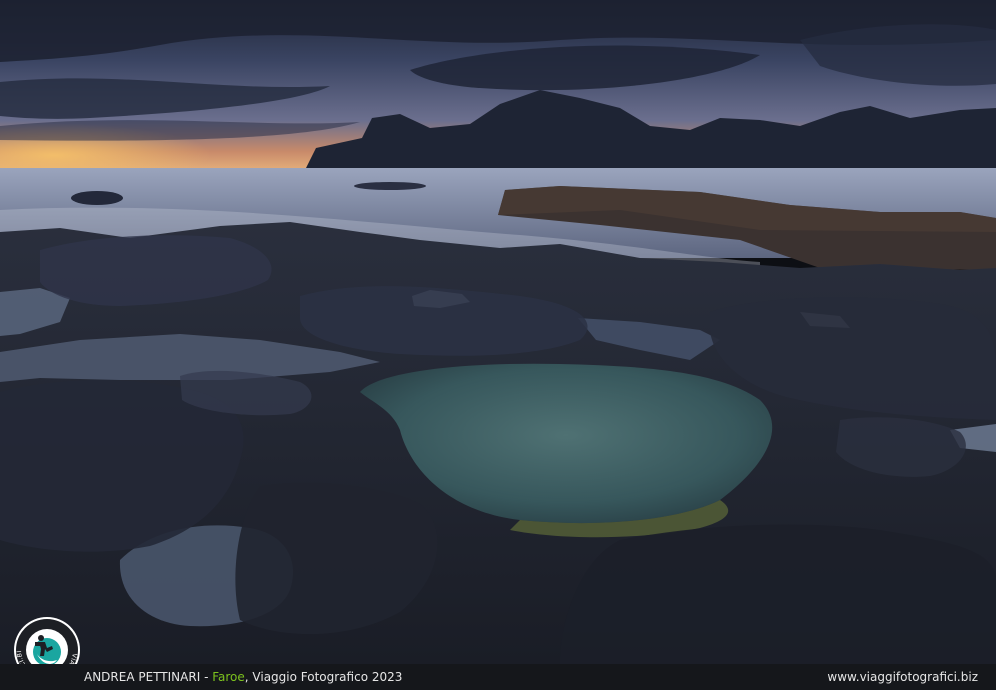 This screenshot has height=690, width=996. Describe the element at coordinates (142, 677) in the screenshot. I see `author-name: ANDREA PETTINARI` at that location.